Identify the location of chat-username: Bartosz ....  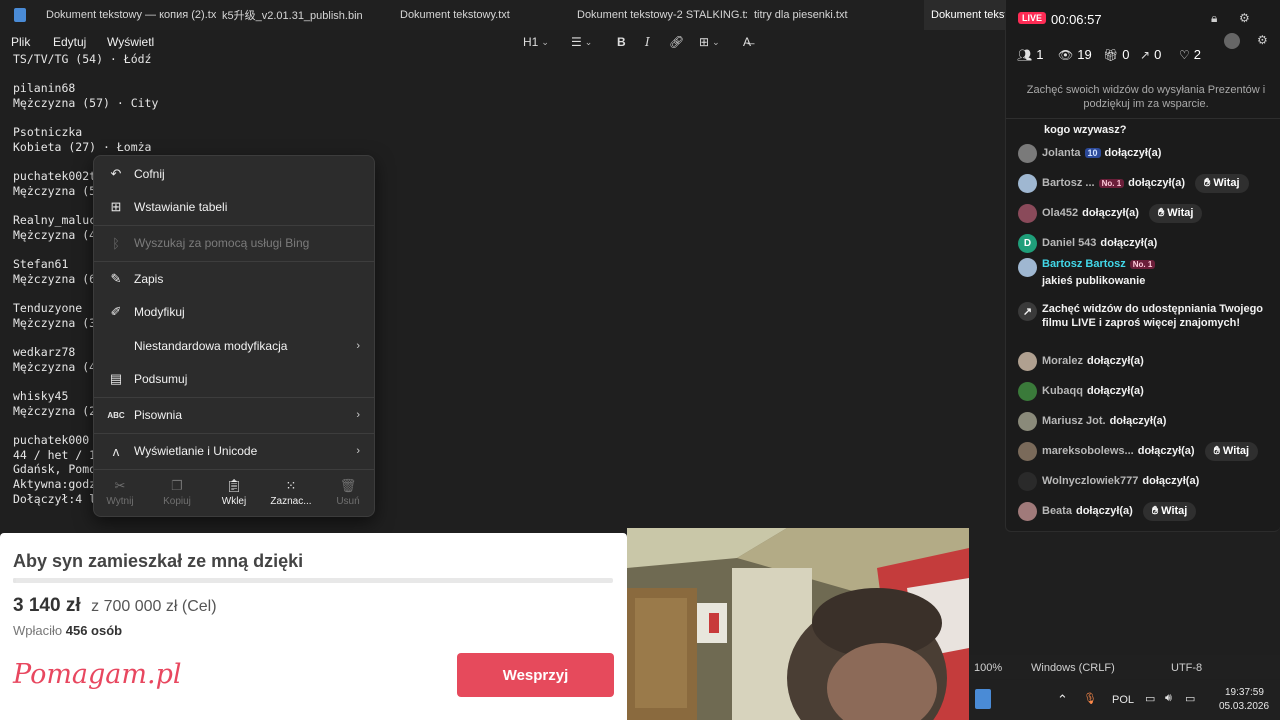
(1068, 183).